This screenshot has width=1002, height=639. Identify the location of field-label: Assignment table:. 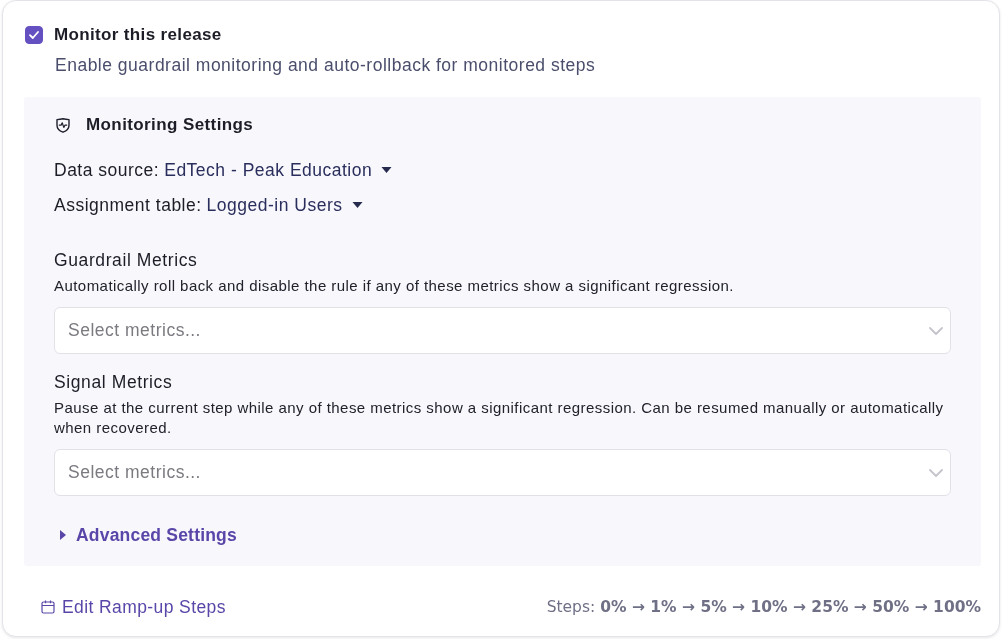
(128, 205).